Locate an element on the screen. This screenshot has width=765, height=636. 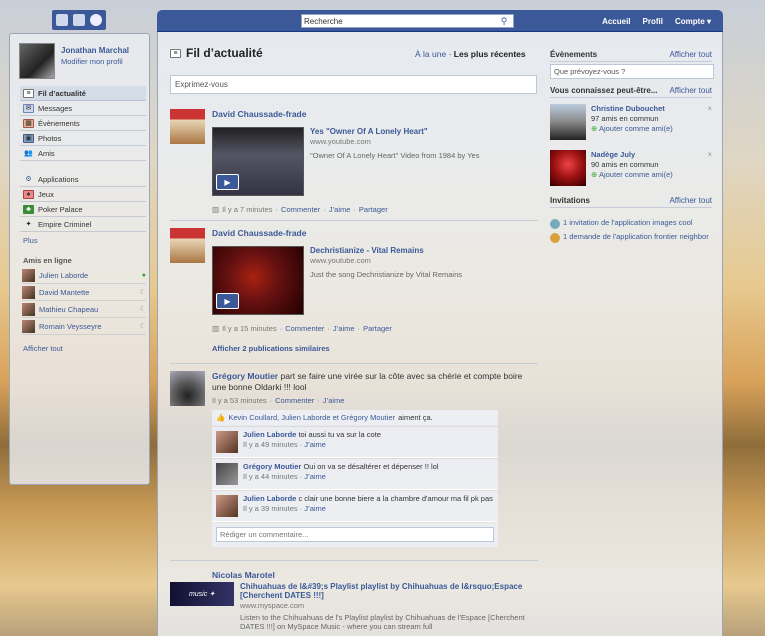
sidebar-item-news-feed: ≡ Fil d’actualité is located at coordinates (83, 93).